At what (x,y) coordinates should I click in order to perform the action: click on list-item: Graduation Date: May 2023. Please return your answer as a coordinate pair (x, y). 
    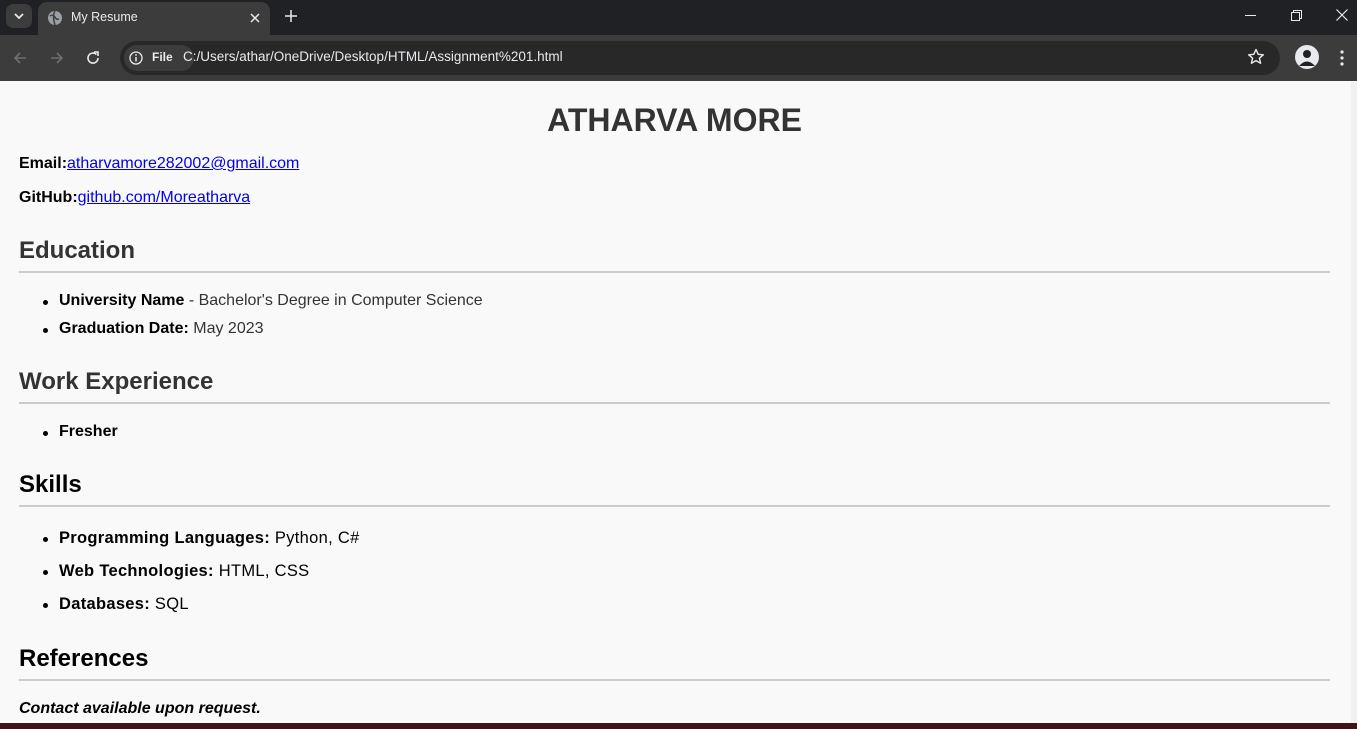
    Looking at the image, I should click on (153, 329).